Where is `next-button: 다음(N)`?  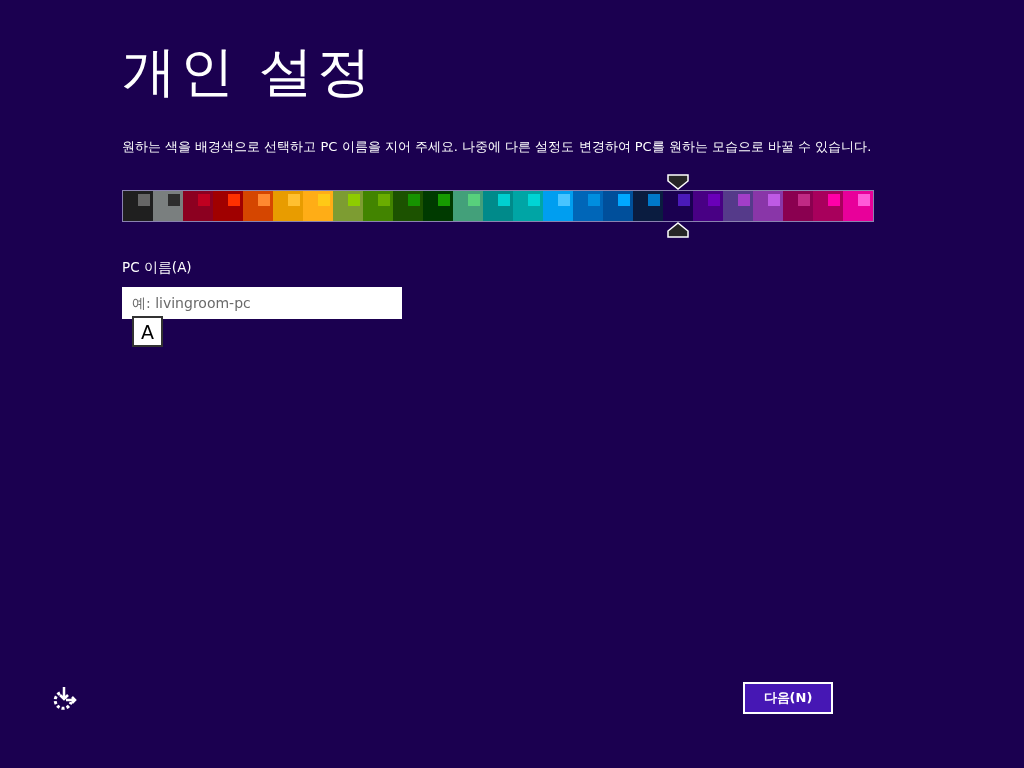 next-button: 다음(N) is located at coordinates (788, 698).